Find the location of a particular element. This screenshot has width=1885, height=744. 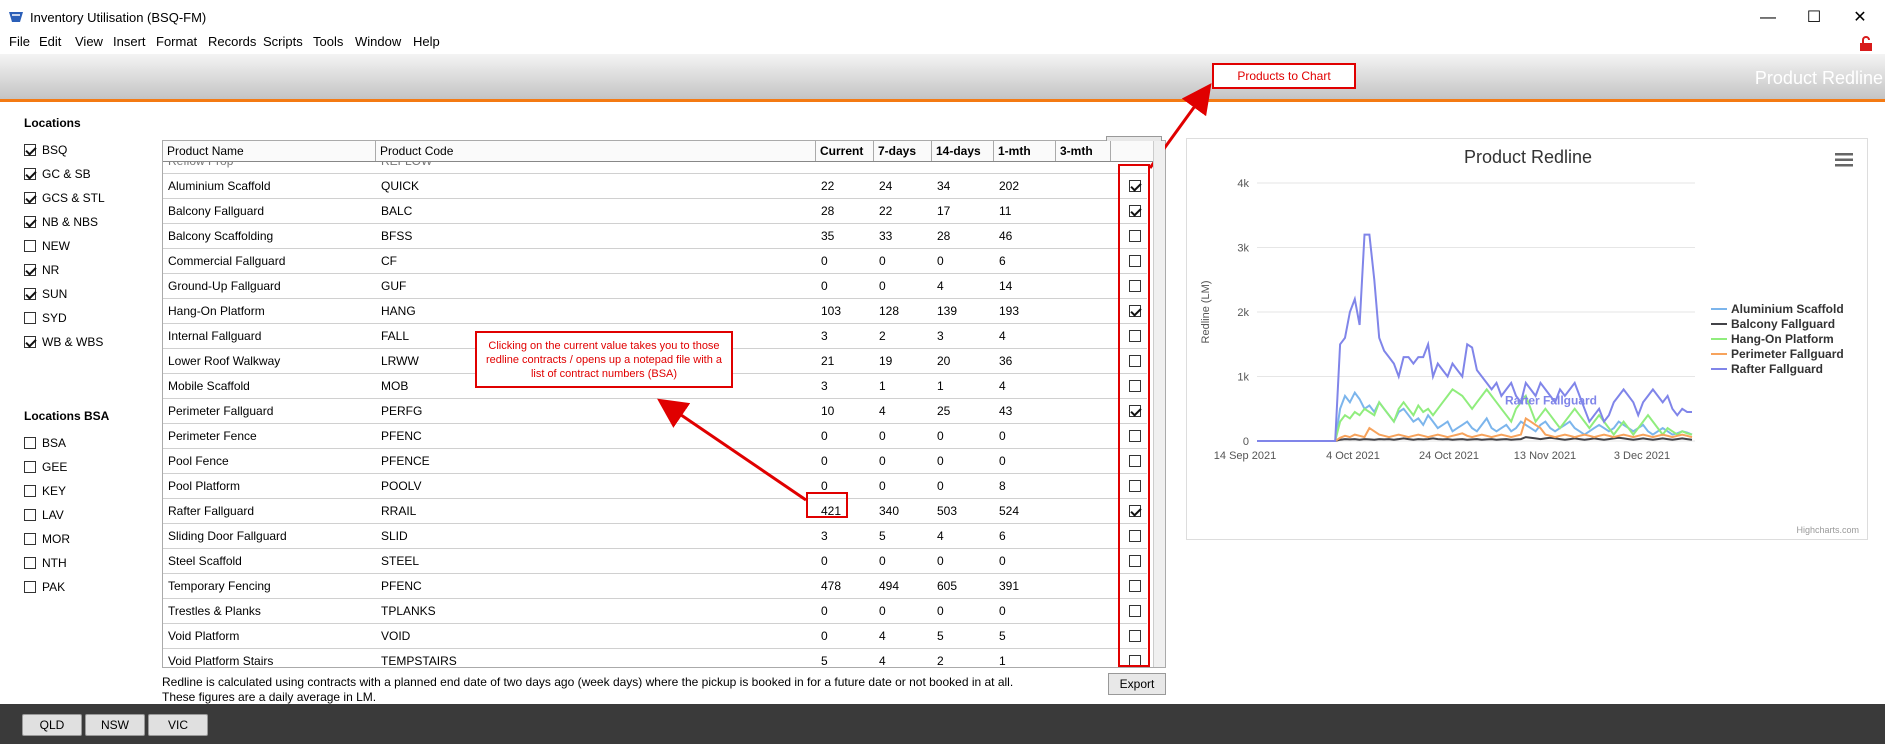

location-option: KEY is located at coordinates (66, 491).